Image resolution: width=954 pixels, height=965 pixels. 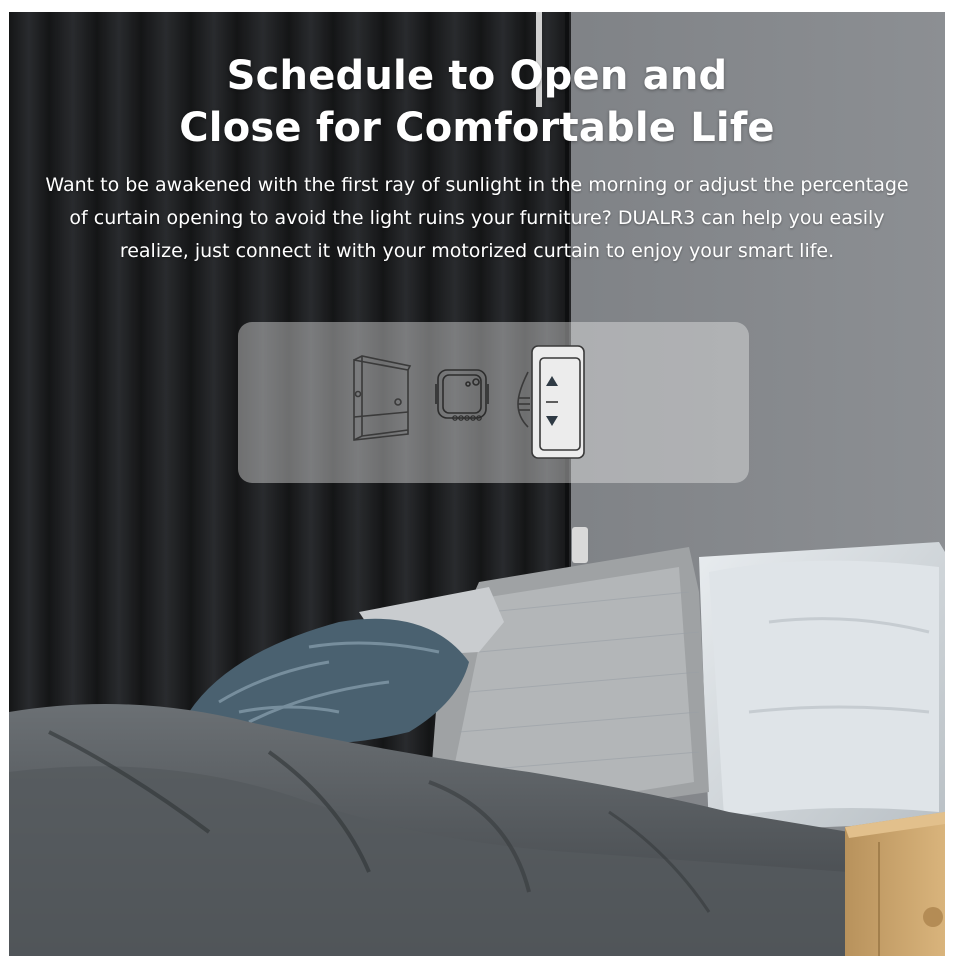 What do you see at coordinates (477, 128) in the screenshot?
I see `hero-title-line-2: Close for Comfortable Life` at bounding box center [477, 128].